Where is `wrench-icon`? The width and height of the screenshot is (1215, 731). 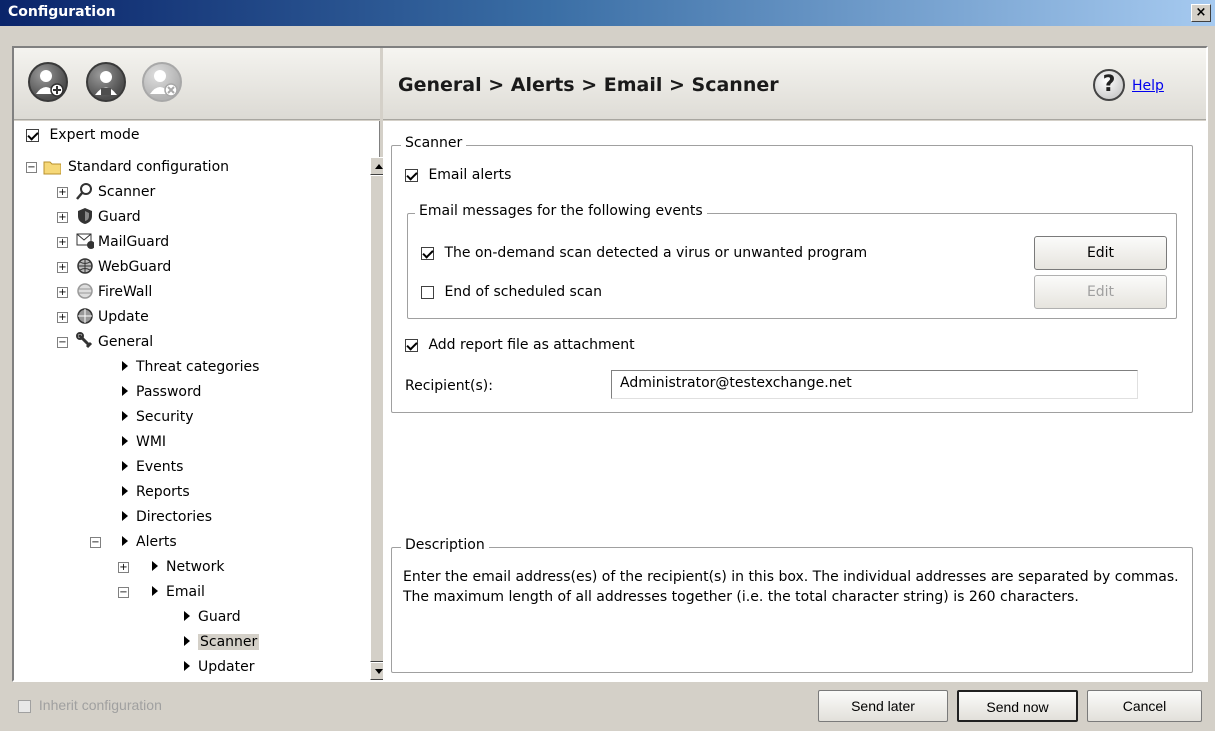
wrench-icon is located at coordinates (84, 340).